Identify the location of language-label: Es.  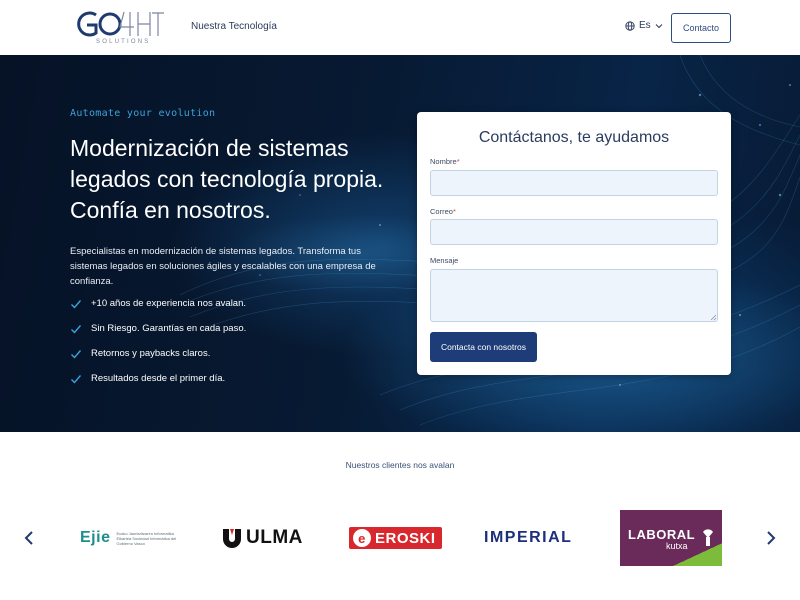
(645, 25).